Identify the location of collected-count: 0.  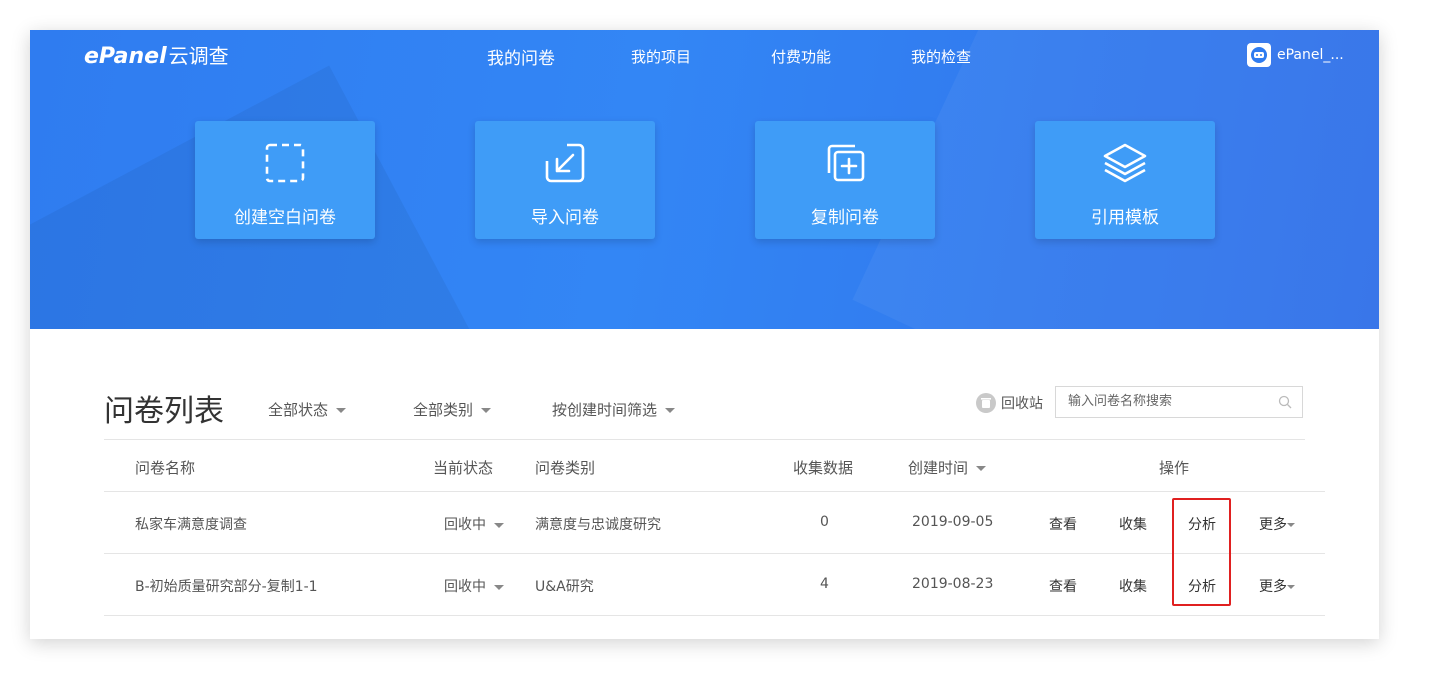
(824, 522).